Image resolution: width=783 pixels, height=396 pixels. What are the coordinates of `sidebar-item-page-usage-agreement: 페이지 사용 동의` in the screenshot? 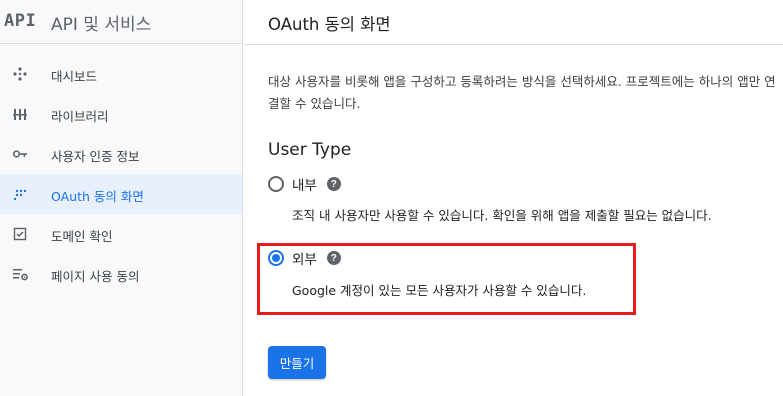 It's located at (121, 274).